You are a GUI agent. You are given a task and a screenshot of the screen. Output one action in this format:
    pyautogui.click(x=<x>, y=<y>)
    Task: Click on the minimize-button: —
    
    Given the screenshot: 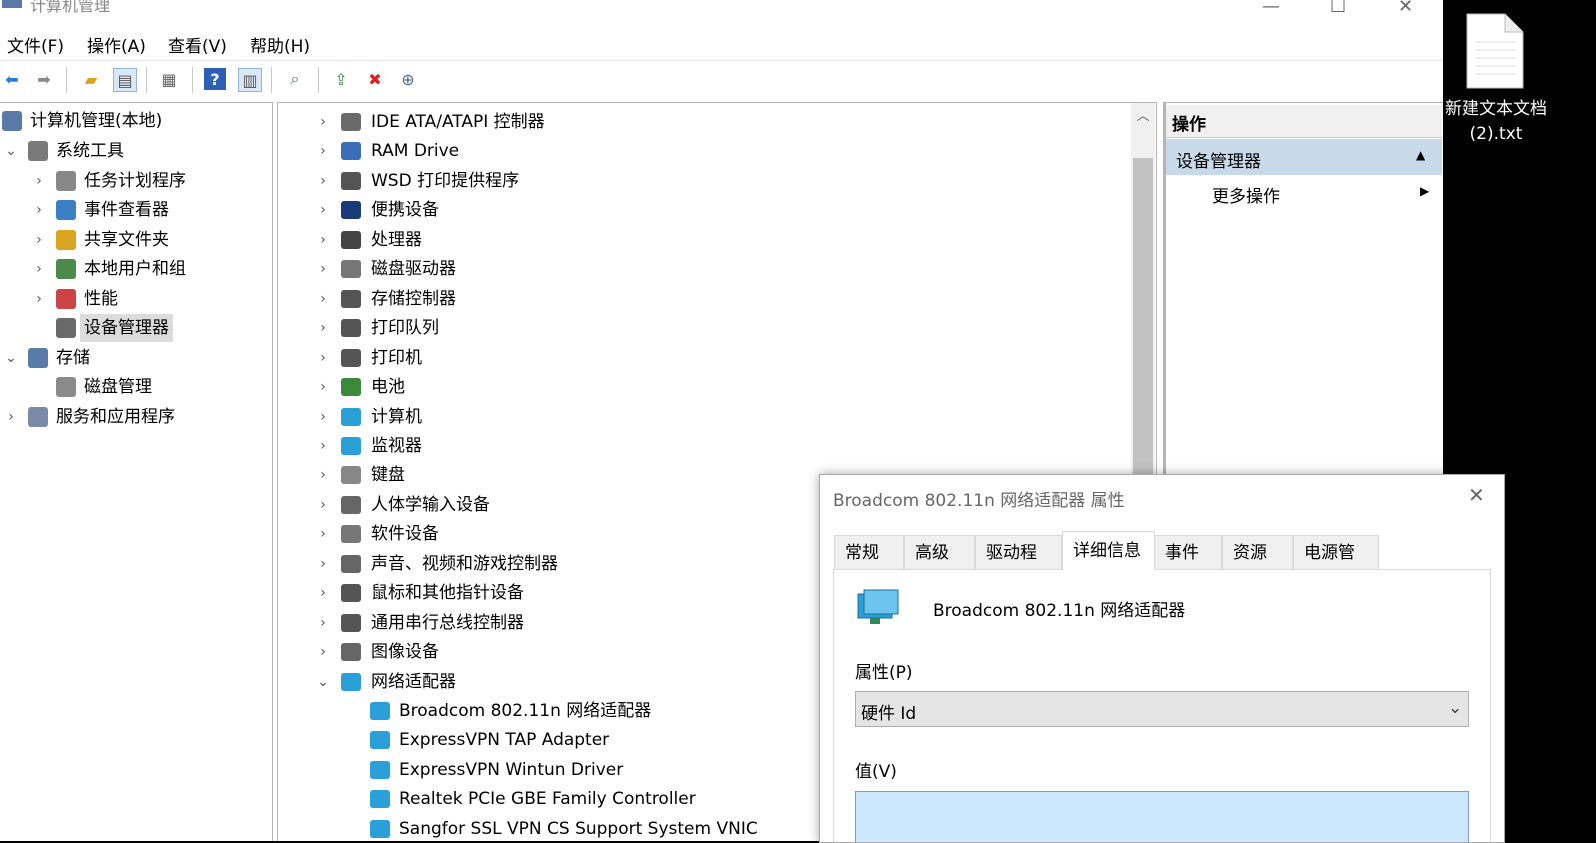 What is the action you would take?
    pyautogui.click(x=1271, y=8)
    